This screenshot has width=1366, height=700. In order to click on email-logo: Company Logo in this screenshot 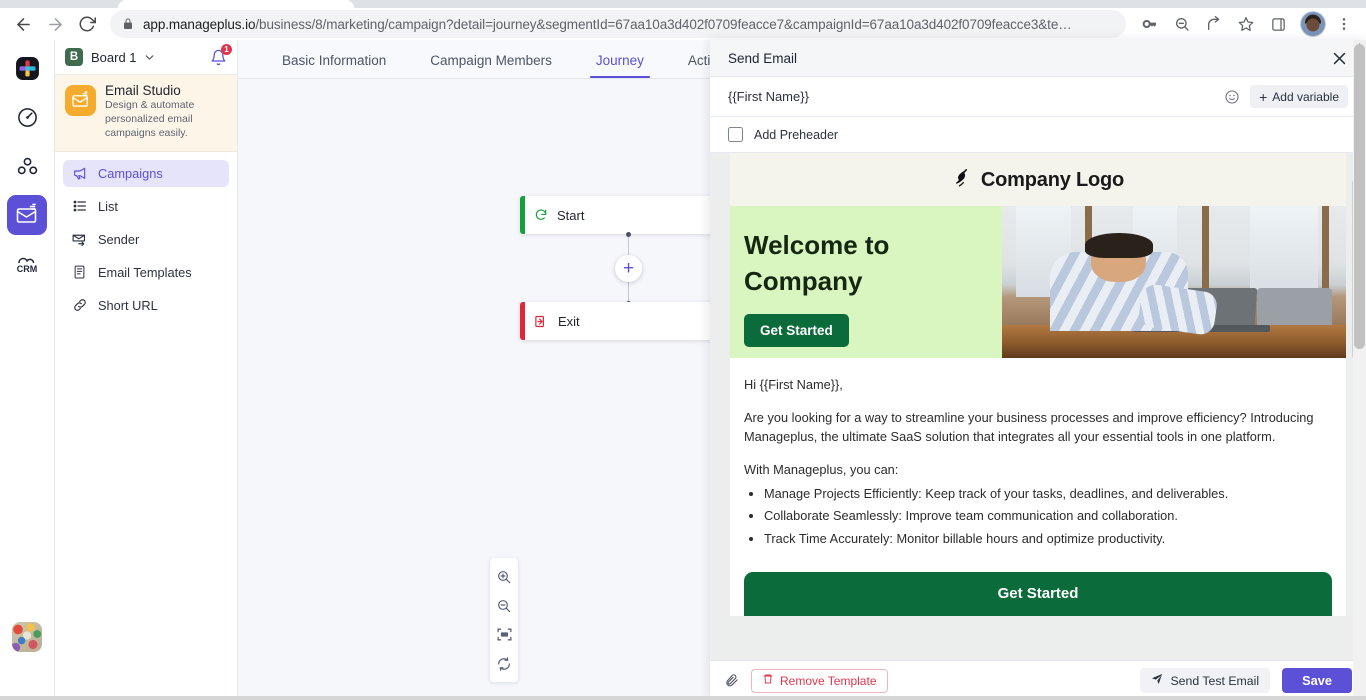, I will do `click(1038, 180)`.